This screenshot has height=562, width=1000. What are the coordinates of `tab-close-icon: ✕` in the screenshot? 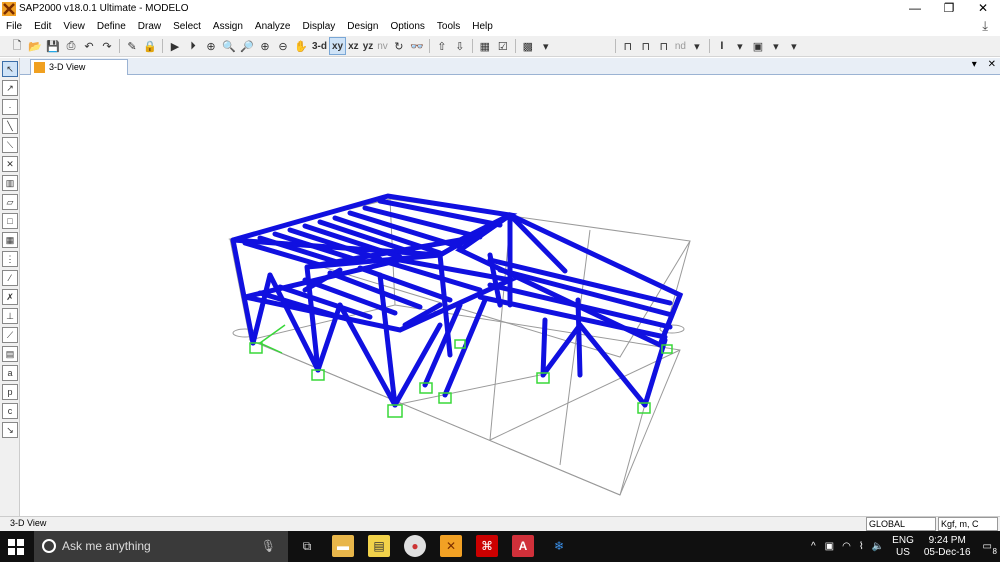 It's located at (992, 64).